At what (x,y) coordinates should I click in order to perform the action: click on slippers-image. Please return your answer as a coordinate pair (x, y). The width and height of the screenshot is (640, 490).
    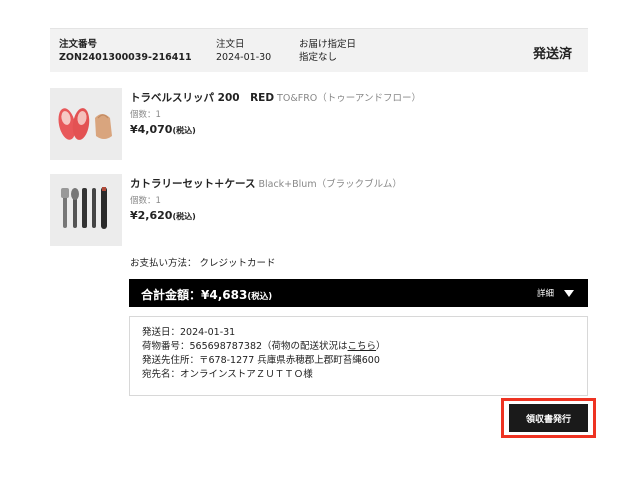
    Looking at the image, I should click on (86, 124).